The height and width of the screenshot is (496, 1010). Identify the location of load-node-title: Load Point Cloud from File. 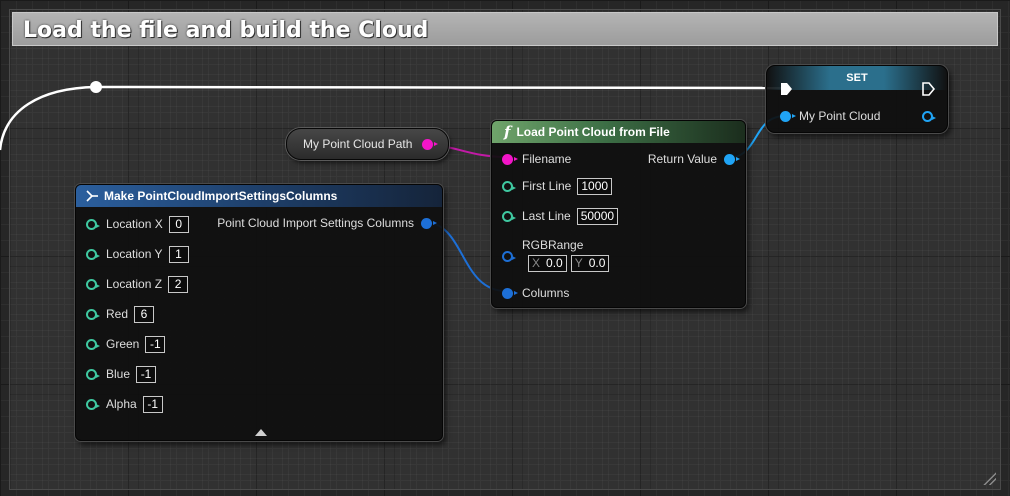
(593, 132).